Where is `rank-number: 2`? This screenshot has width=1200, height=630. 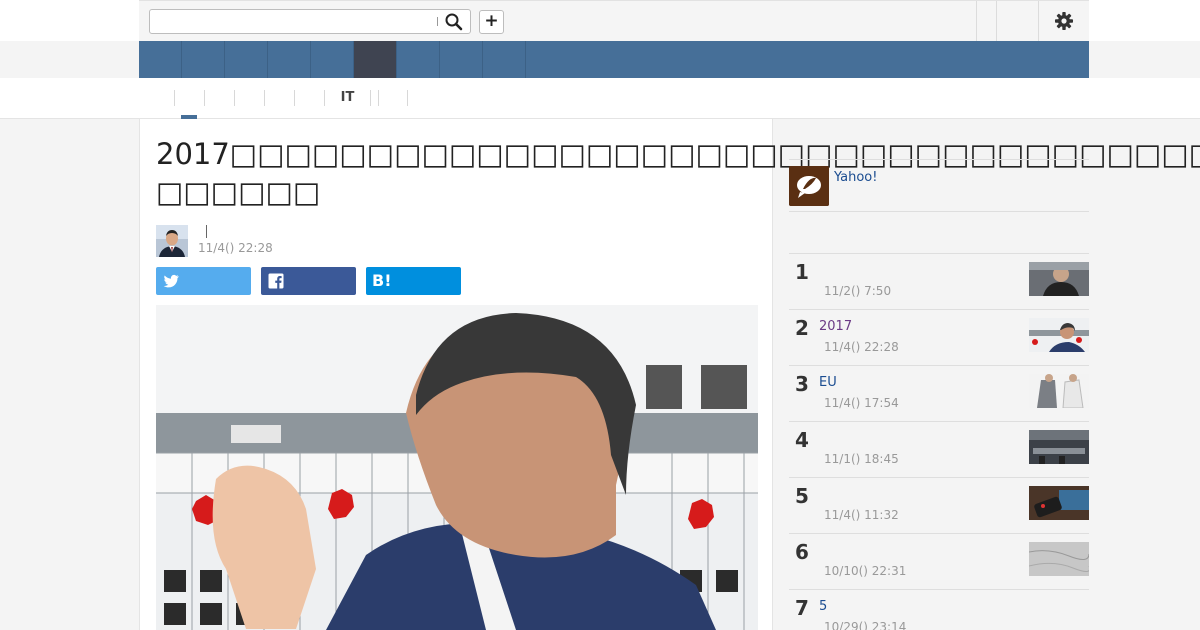
rank-number: 2 is located at coordinates (802, 328).